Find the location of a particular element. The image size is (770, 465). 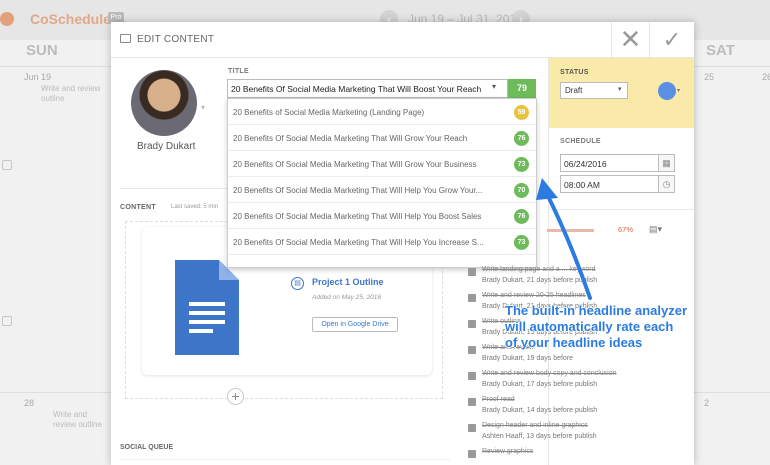

close-icon: ✕ is located at coordinates (630, 39).